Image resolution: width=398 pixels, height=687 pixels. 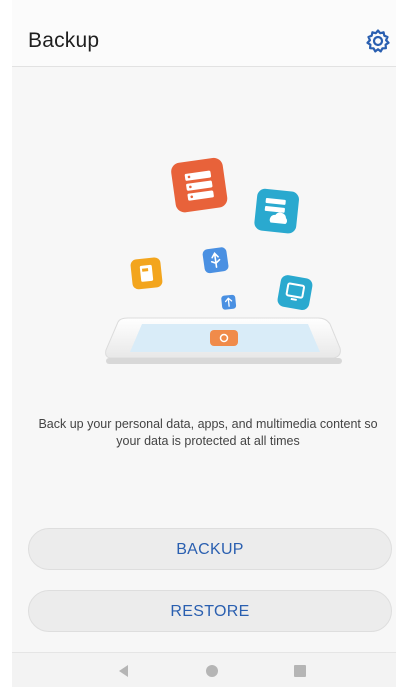 I want to click on gear-icon, so click(x=378, y=41).